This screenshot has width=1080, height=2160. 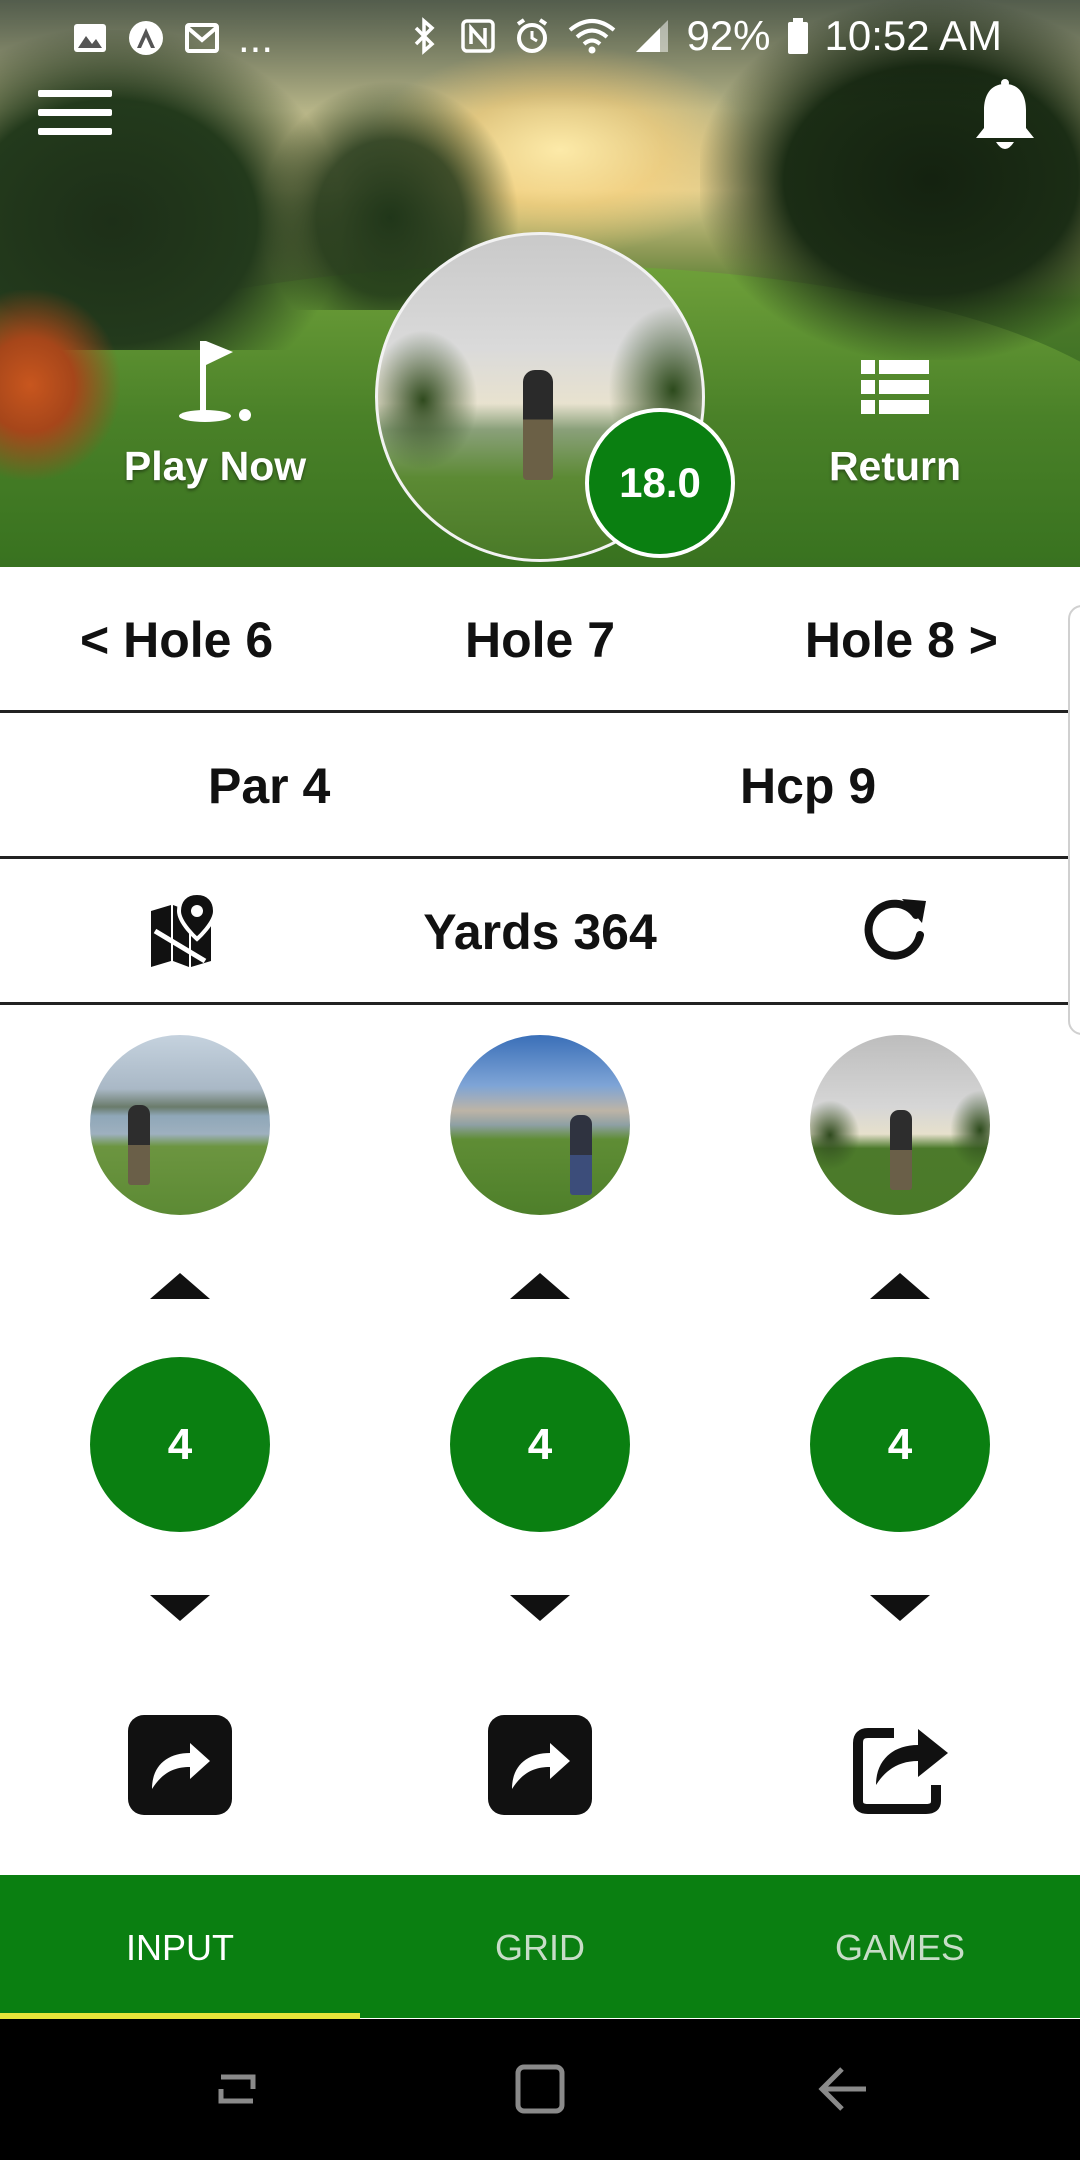 What do you see at coordinates (895, 466) in the screenshot?
I see `return-label: Return` at bounding box center [895, 466].